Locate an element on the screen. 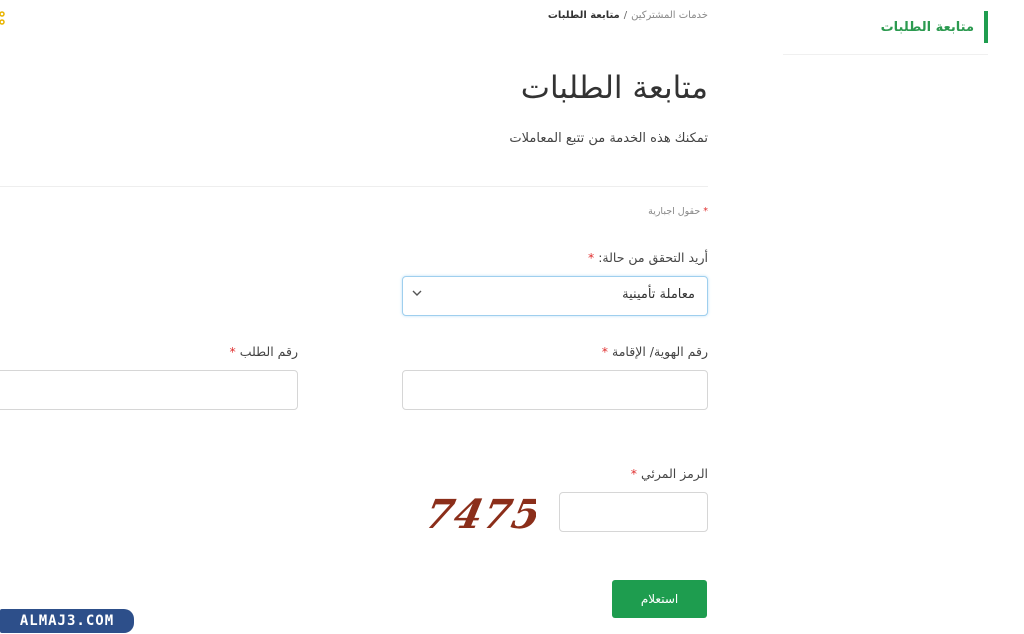 This screenshot has height=634, width=1024. captcha-field is located at coordinates (633, 512).